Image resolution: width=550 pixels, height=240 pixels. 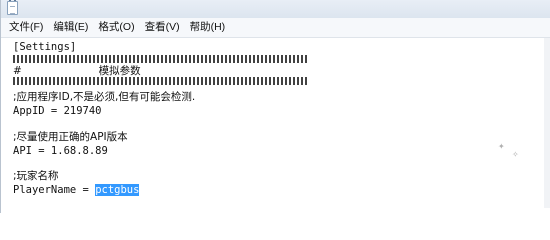 What do you see at coordinates (117, 190) in the screenshot?
I see `player-name-selected-value: pctgbus` at bounding box center [117, 190].